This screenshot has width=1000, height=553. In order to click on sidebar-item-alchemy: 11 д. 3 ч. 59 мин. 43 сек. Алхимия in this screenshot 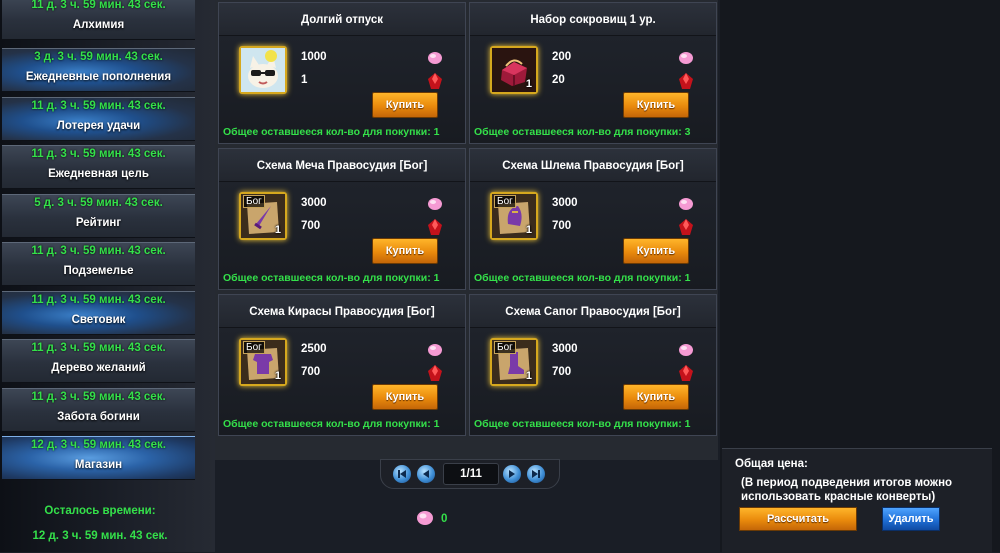, I will do `click(98, 20)`.